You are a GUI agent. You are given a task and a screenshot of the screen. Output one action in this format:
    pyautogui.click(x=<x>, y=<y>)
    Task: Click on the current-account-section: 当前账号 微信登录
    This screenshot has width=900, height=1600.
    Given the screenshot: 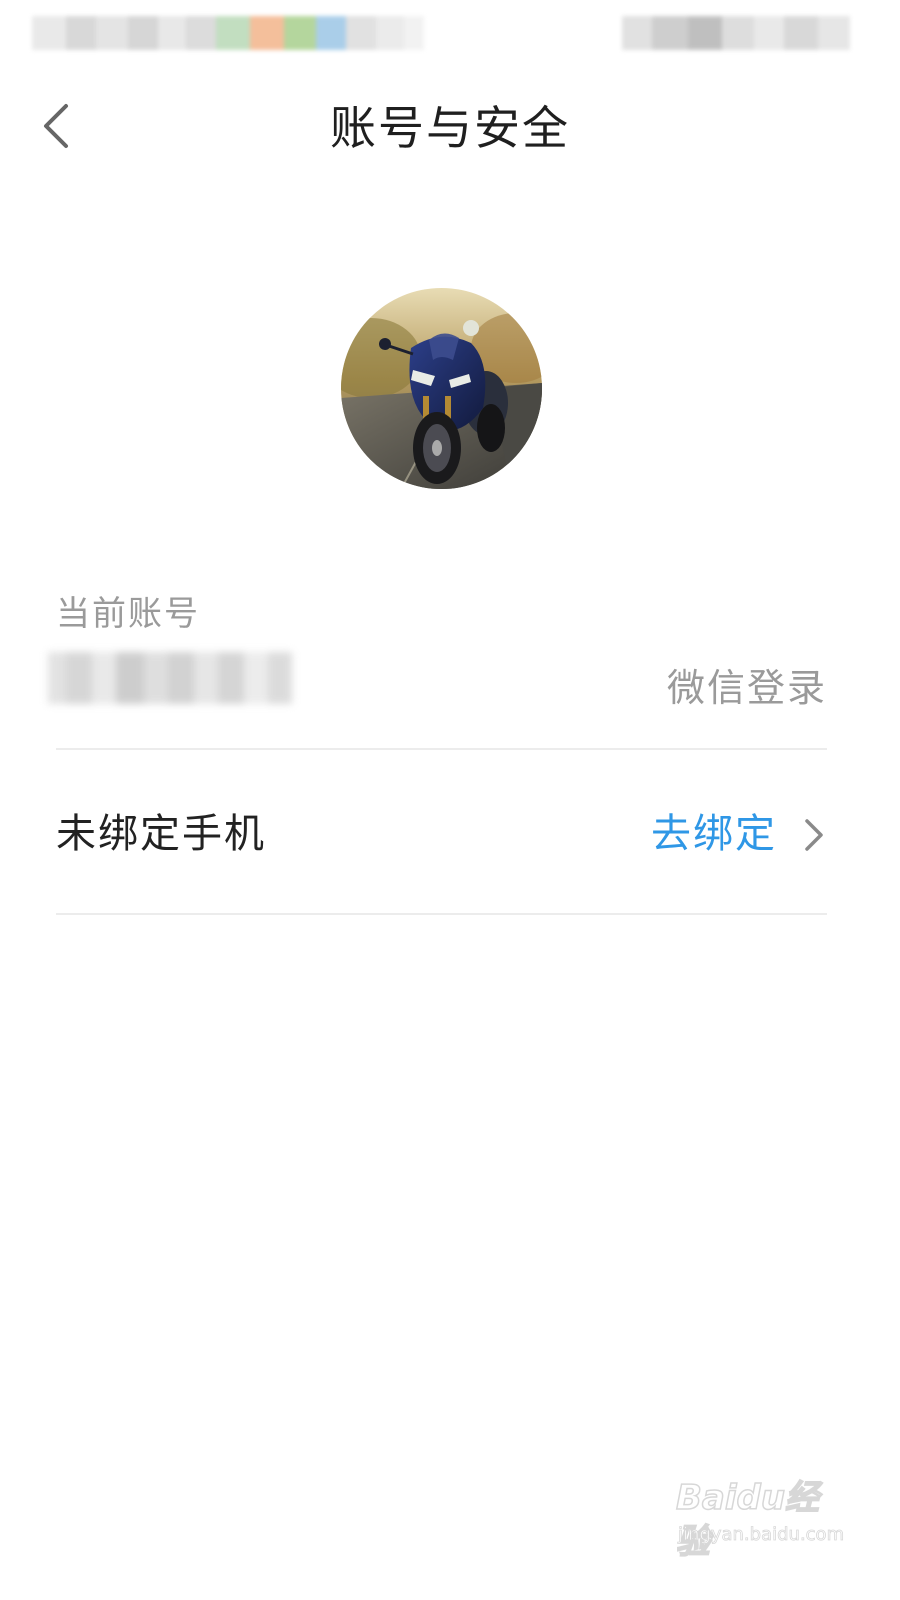 What is the action you would take?
    pyautogui.click(x=437, y=665)
    